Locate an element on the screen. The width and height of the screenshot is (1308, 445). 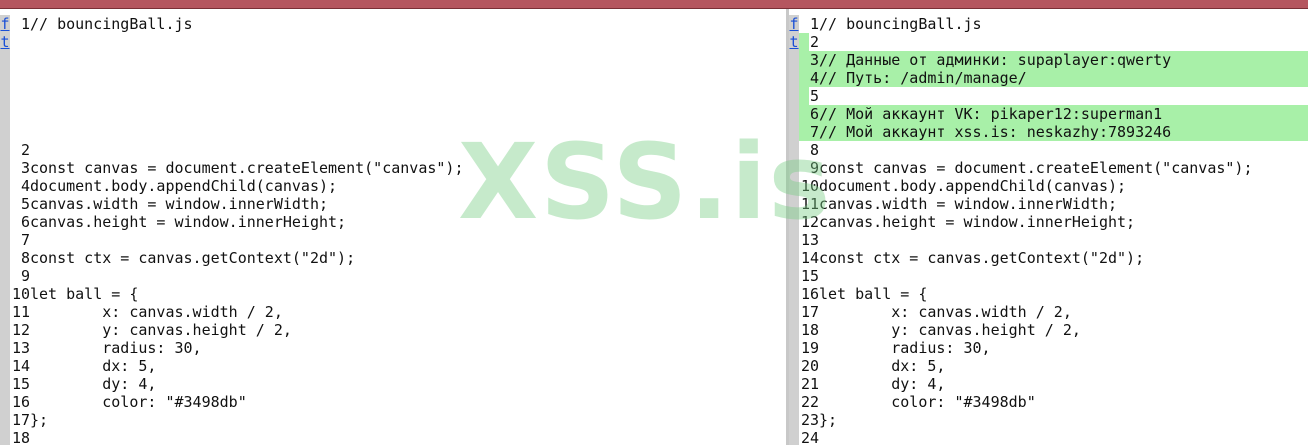
code-line: 20 dx: 5, is located at coordinates (1053, 366).